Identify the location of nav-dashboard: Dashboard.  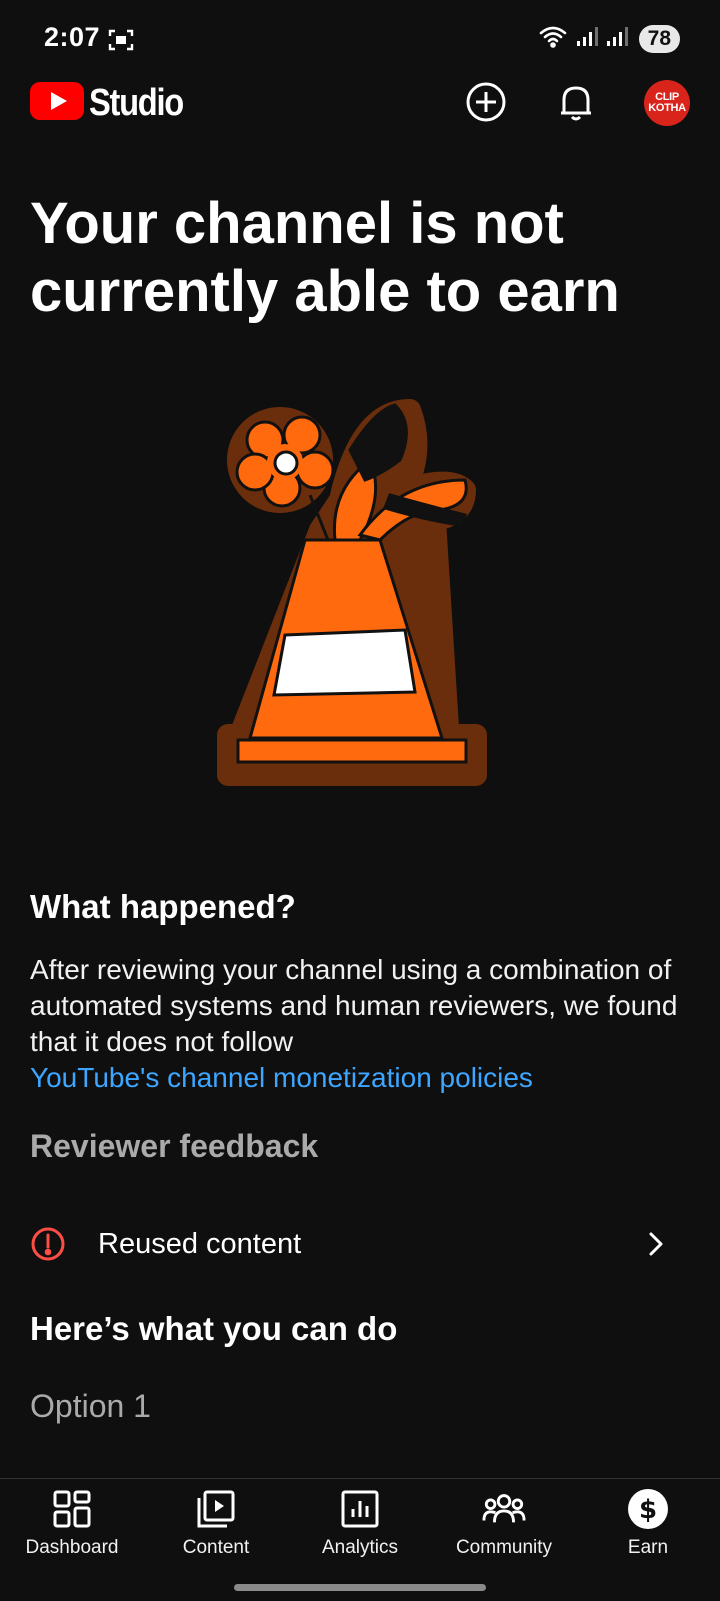
(72, 1522).